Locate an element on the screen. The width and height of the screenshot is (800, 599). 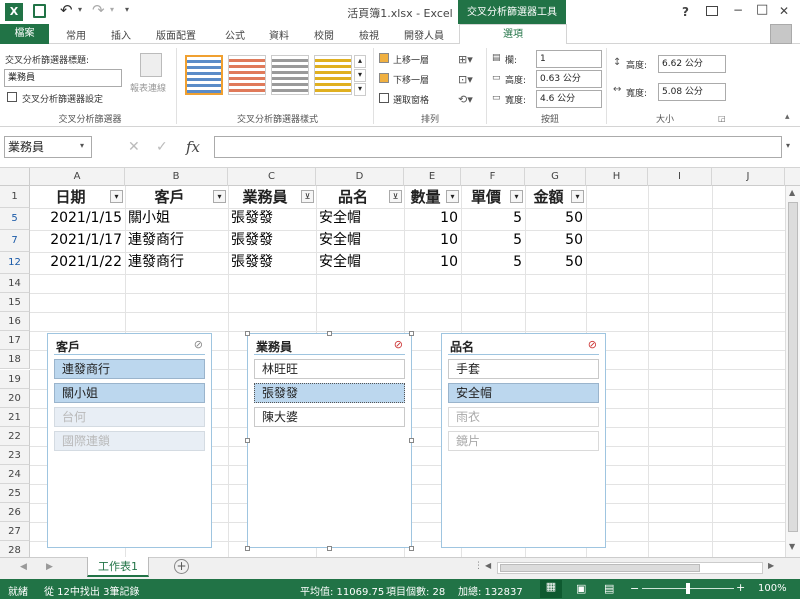
column-header: B is located at coordinates (176, 177).